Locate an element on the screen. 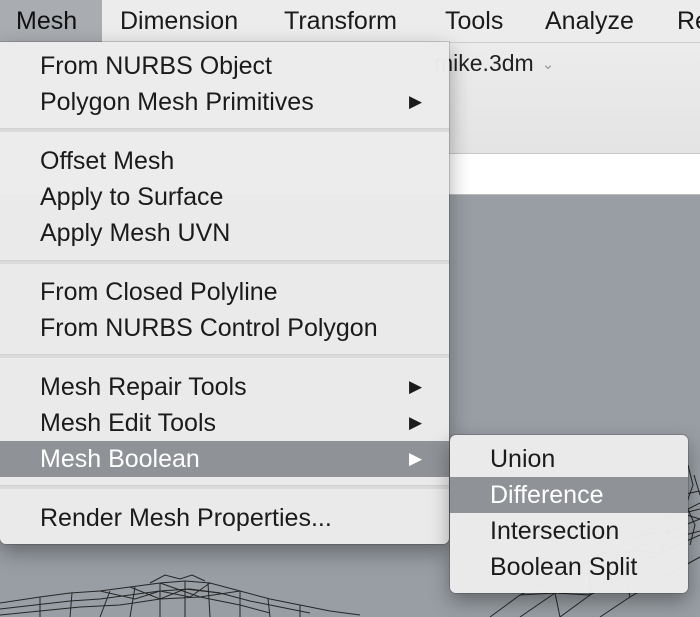 This screenshot has width=700, height=617. submenu-item-boolean-split: Boolean Split is located at coordinates (569, 567).